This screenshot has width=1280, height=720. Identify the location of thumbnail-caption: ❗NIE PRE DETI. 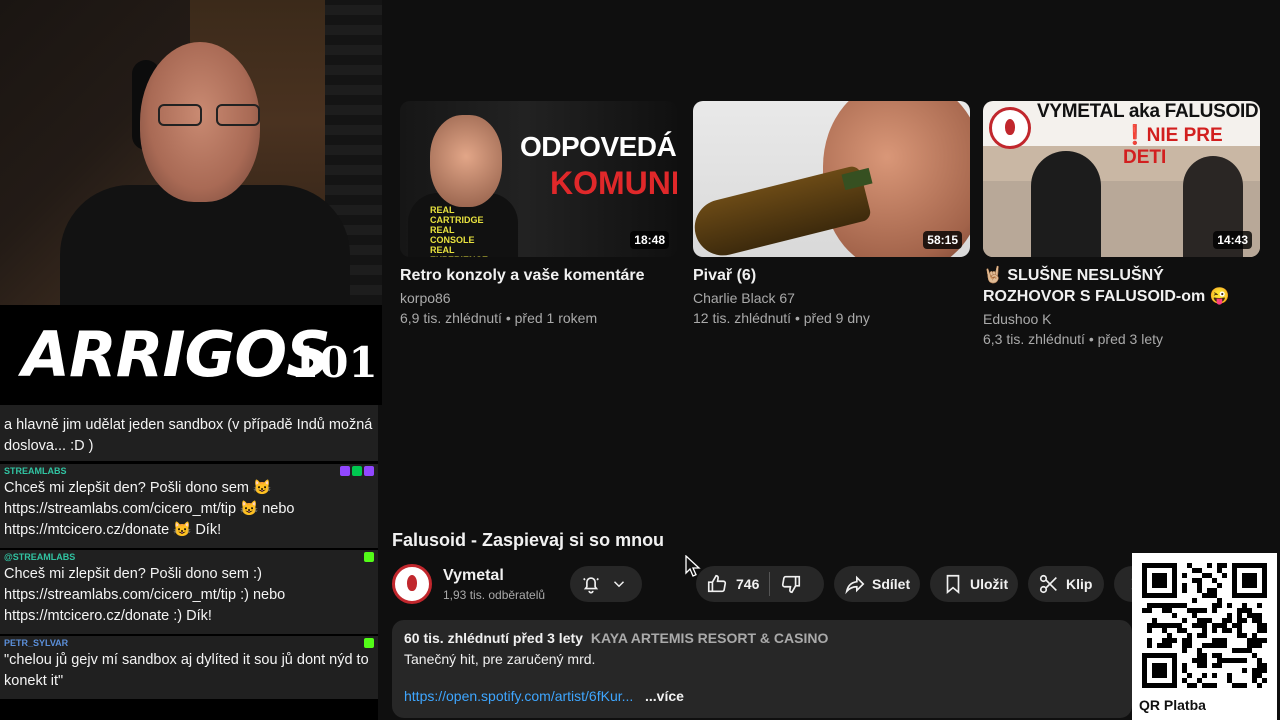
(1173, 146).